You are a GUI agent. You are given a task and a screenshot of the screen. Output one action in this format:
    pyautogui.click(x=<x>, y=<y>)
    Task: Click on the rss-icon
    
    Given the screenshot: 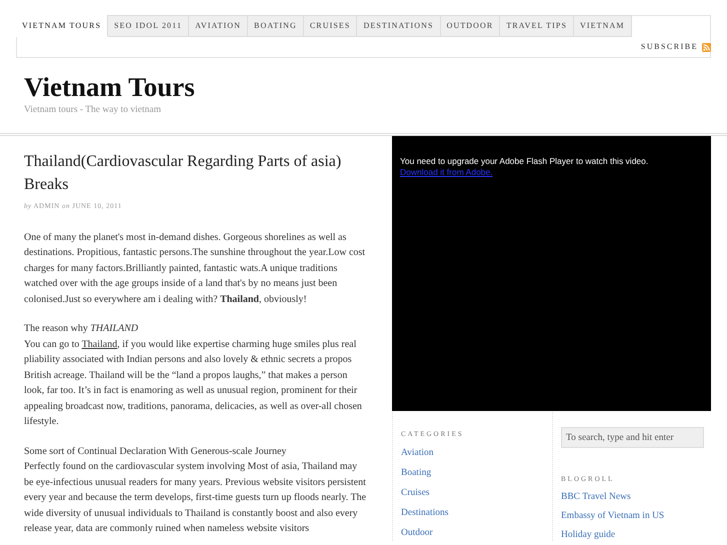 What is the action you would take?
    pyautogui.click(x=706, y=47)
    